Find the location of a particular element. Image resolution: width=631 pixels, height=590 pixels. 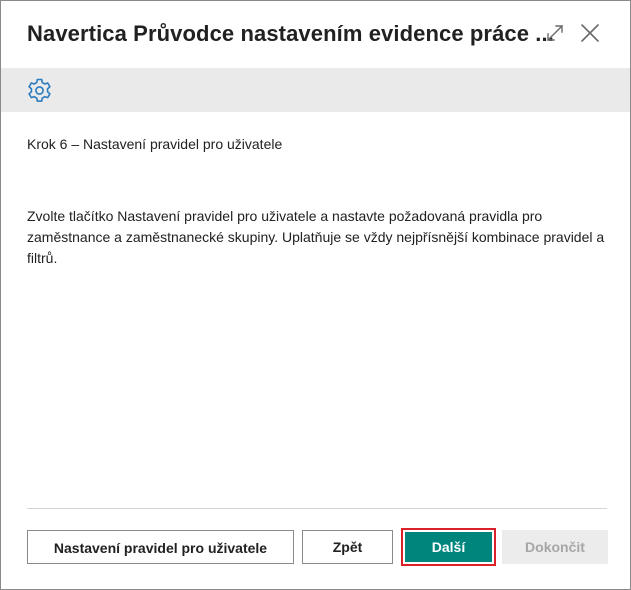

next-button-highlight: Další is located at coordinates (448, 547).